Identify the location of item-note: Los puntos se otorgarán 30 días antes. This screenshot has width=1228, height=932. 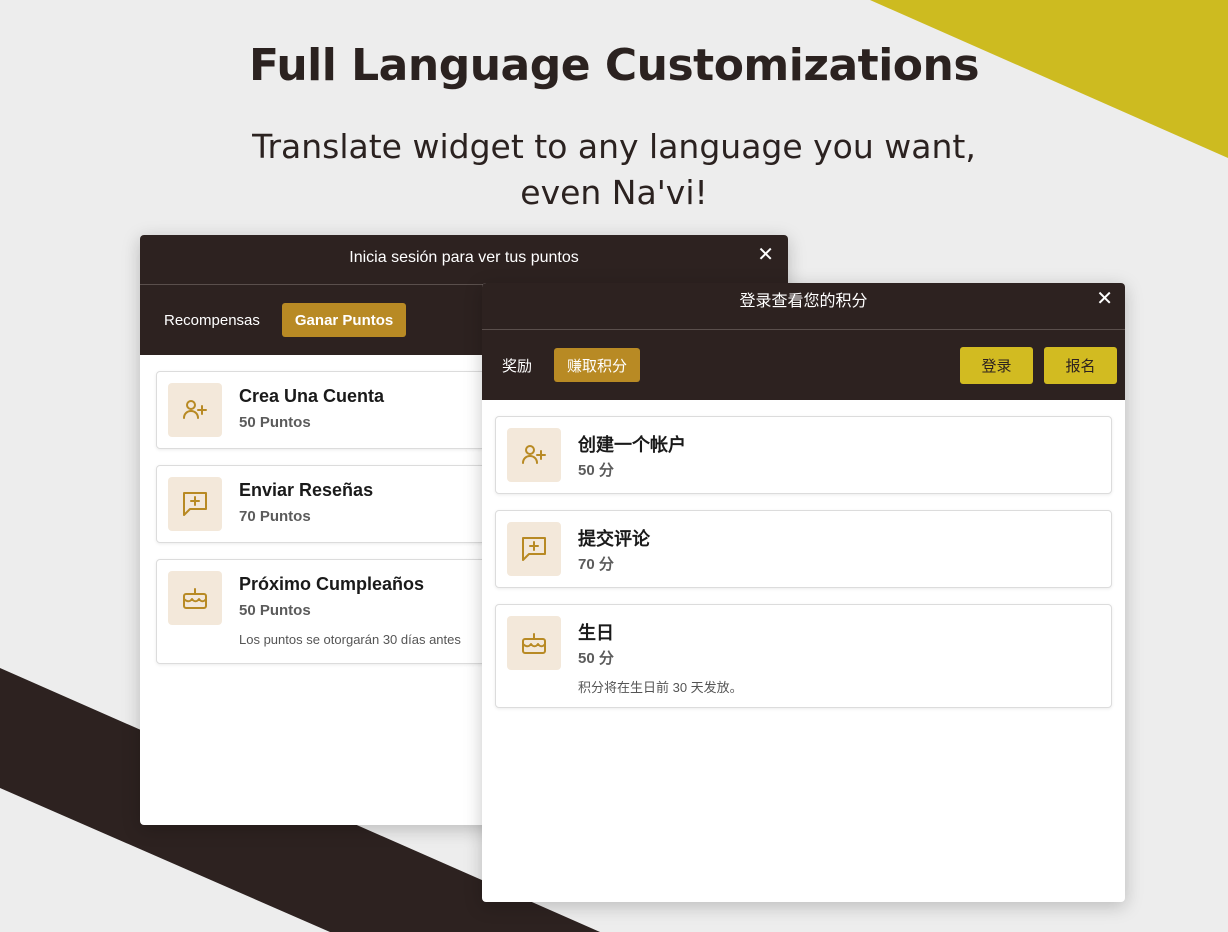
(350, 639).